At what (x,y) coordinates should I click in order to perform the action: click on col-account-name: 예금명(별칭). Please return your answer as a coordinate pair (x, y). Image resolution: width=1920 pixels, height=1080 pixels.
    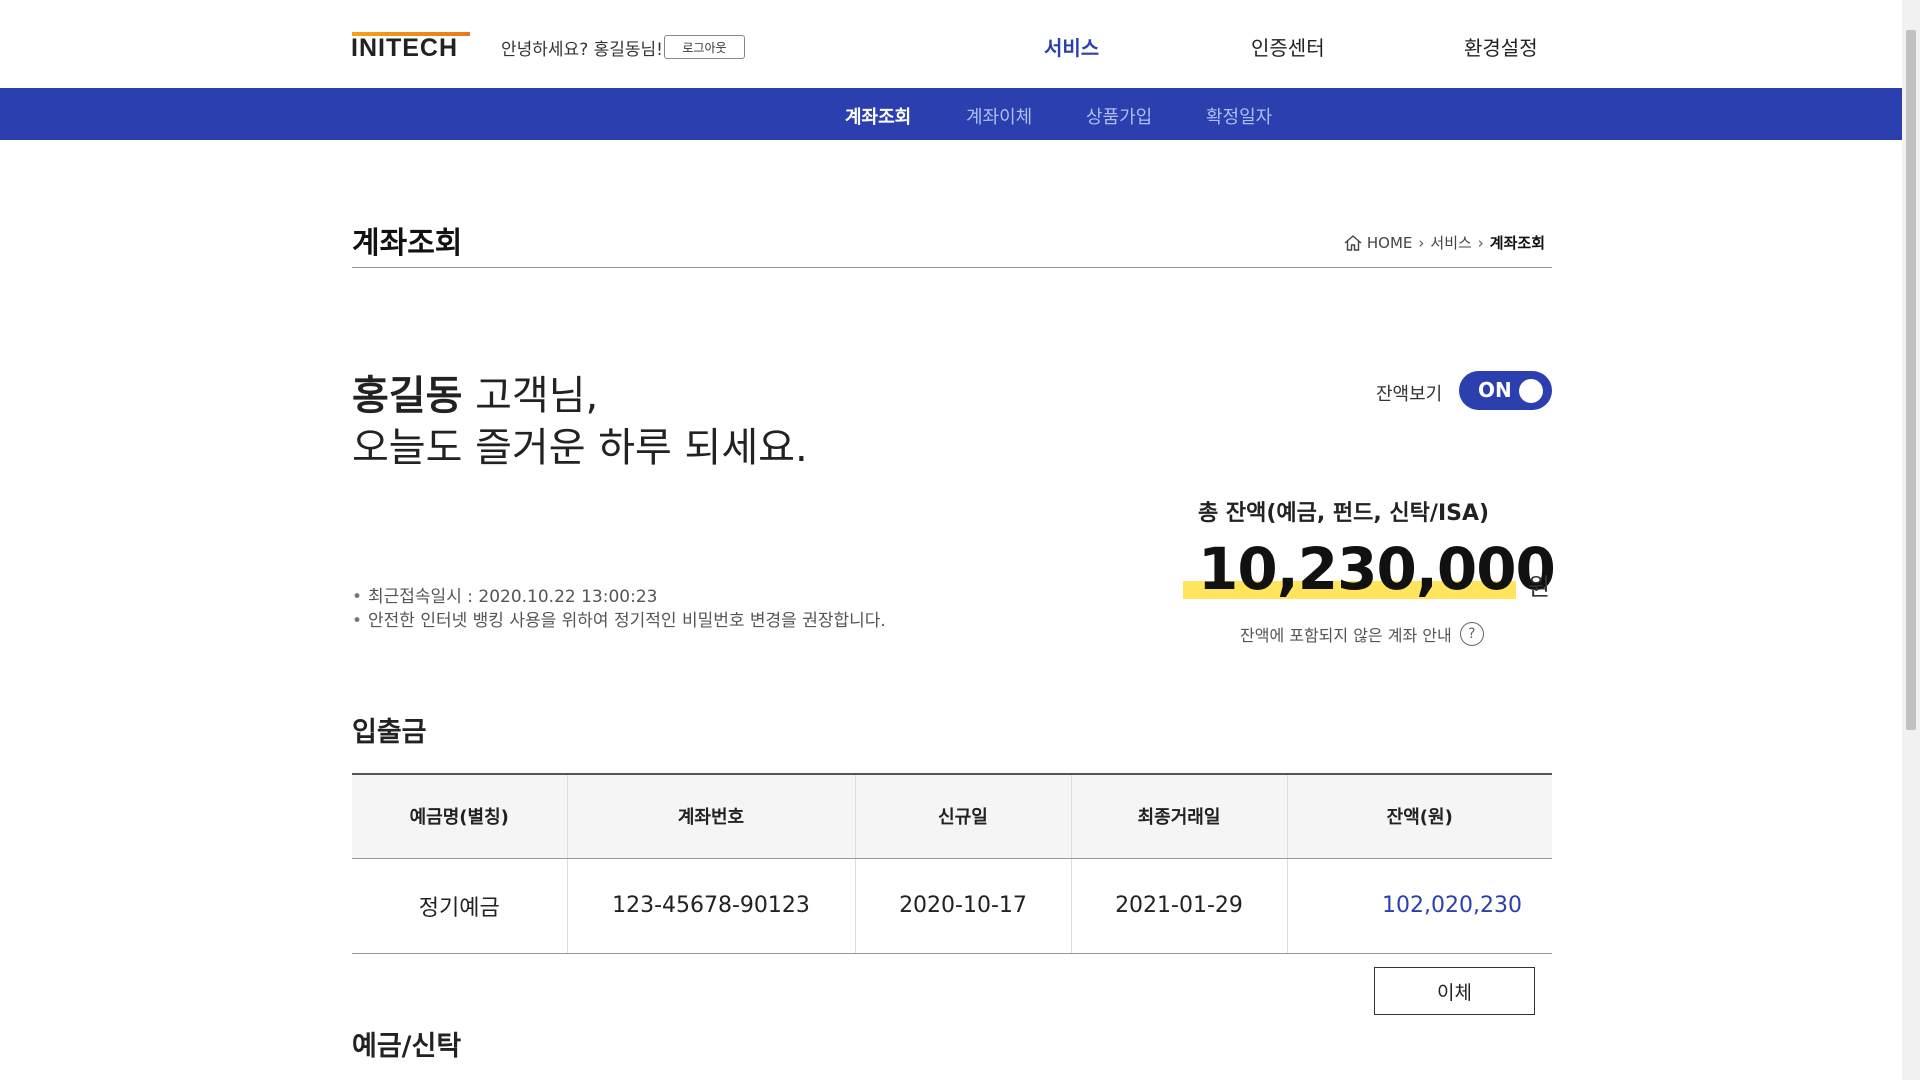
    Looking at the image, I should click on (460, 816).